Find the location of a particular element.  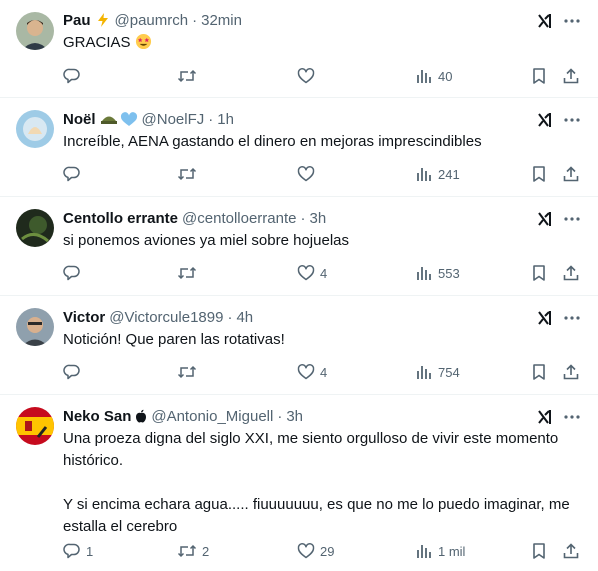

timestamp: 1h is located at coordinates (225, 119).